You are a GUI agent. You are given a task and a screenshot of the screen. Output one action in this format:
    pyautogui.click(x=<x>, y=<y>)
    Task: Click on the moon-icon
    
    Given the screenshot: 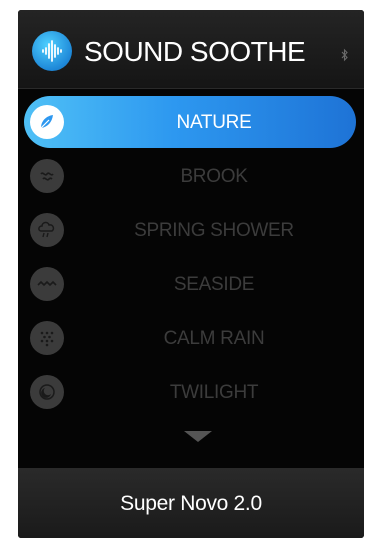 What is the action you would take?
    pyautogui.click(x=47, y=392)
    